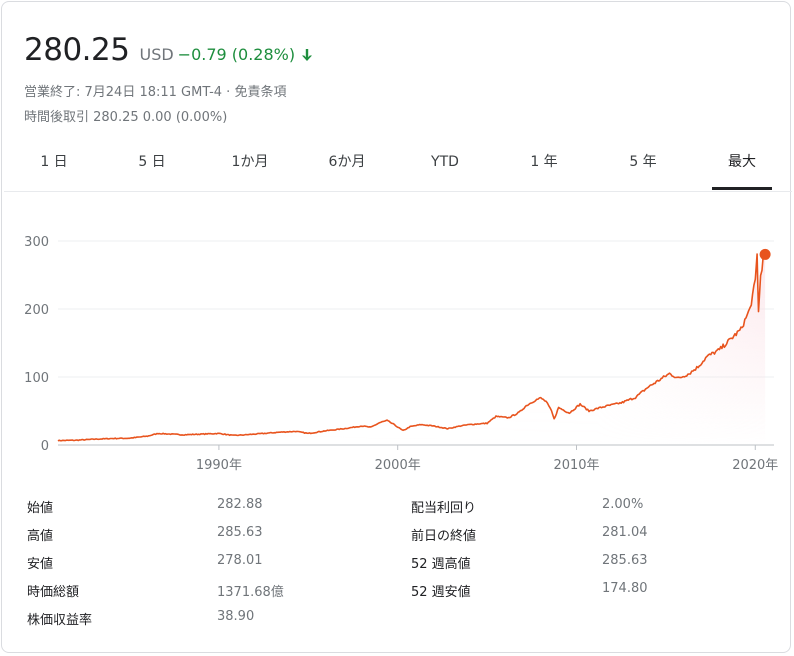  Describe the element at coordinates (236, 616) in the screenshot. I see `stat-value: 38.90` at that location.